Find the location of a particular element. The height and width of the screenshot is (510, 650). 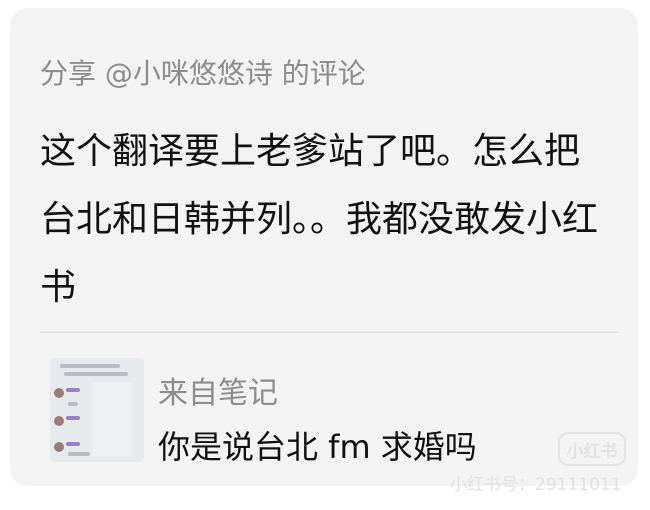

thumb-panel is located at coordinates (112, 419).